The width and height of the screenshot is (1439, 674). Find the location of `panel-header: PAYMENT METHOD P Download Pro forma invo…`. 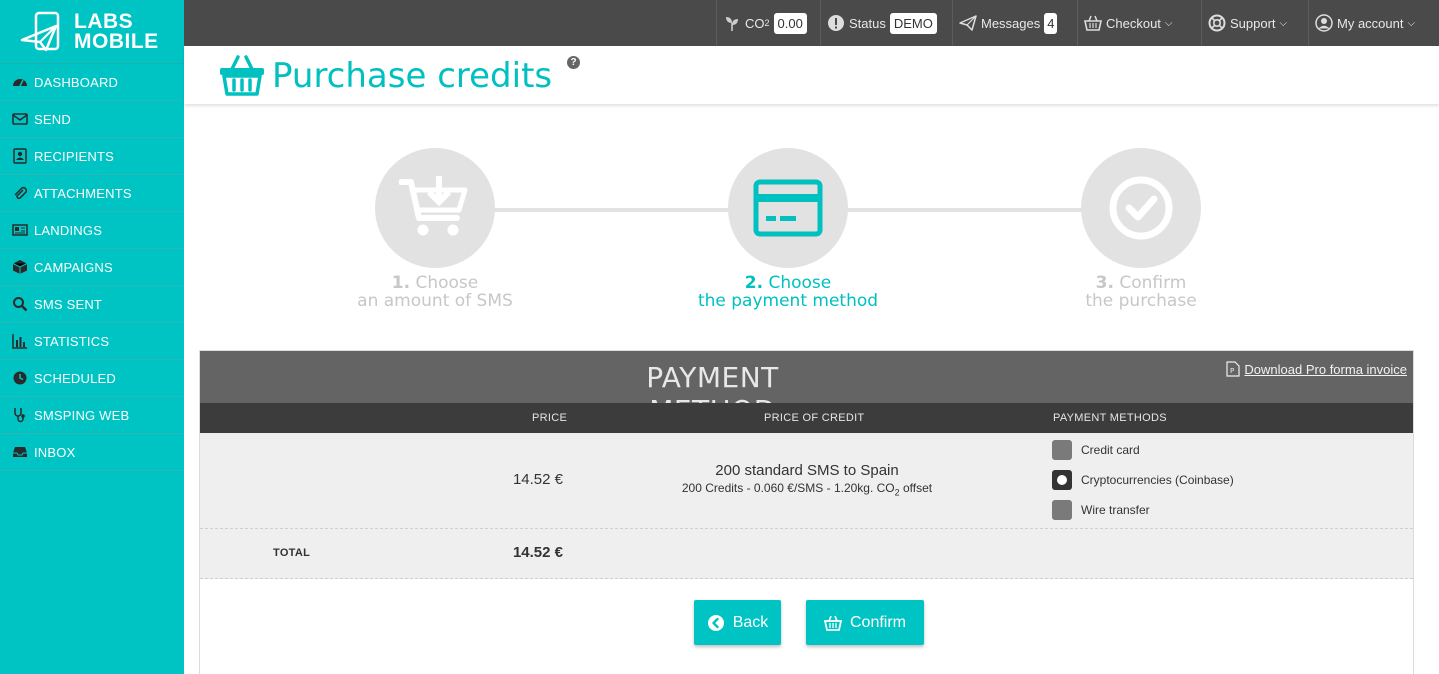

panel-header: PAYMENT METHOD P Download Pro forma invo… is located at coordinates (806, 389).